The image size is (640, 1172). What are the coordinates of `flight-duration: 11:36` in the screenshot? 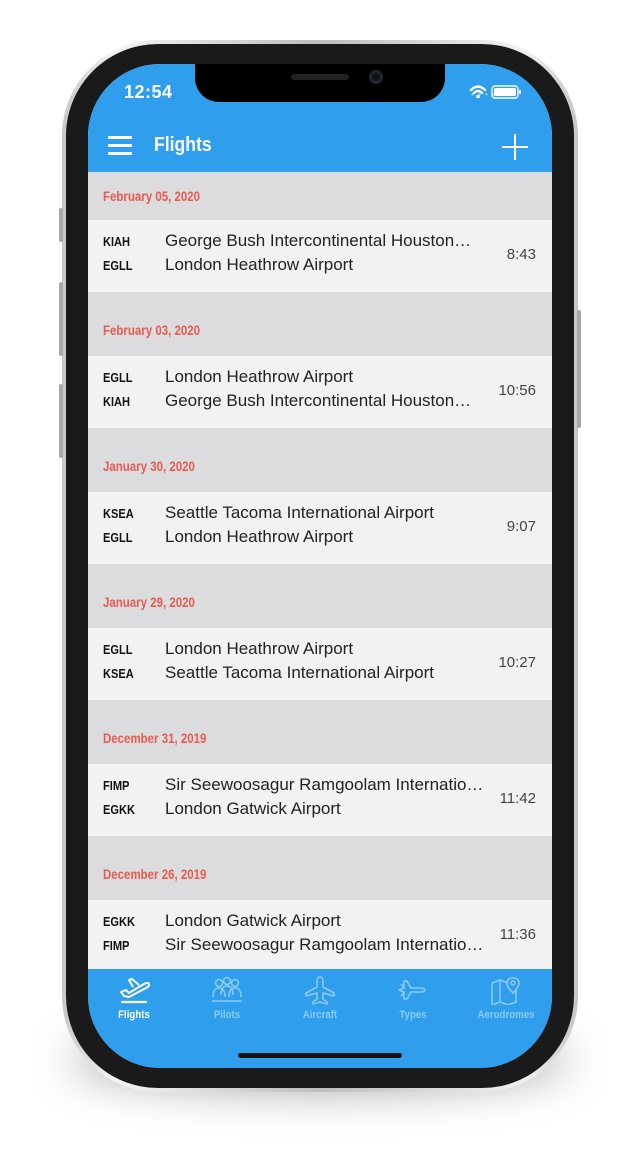 It's located at (517, 934).